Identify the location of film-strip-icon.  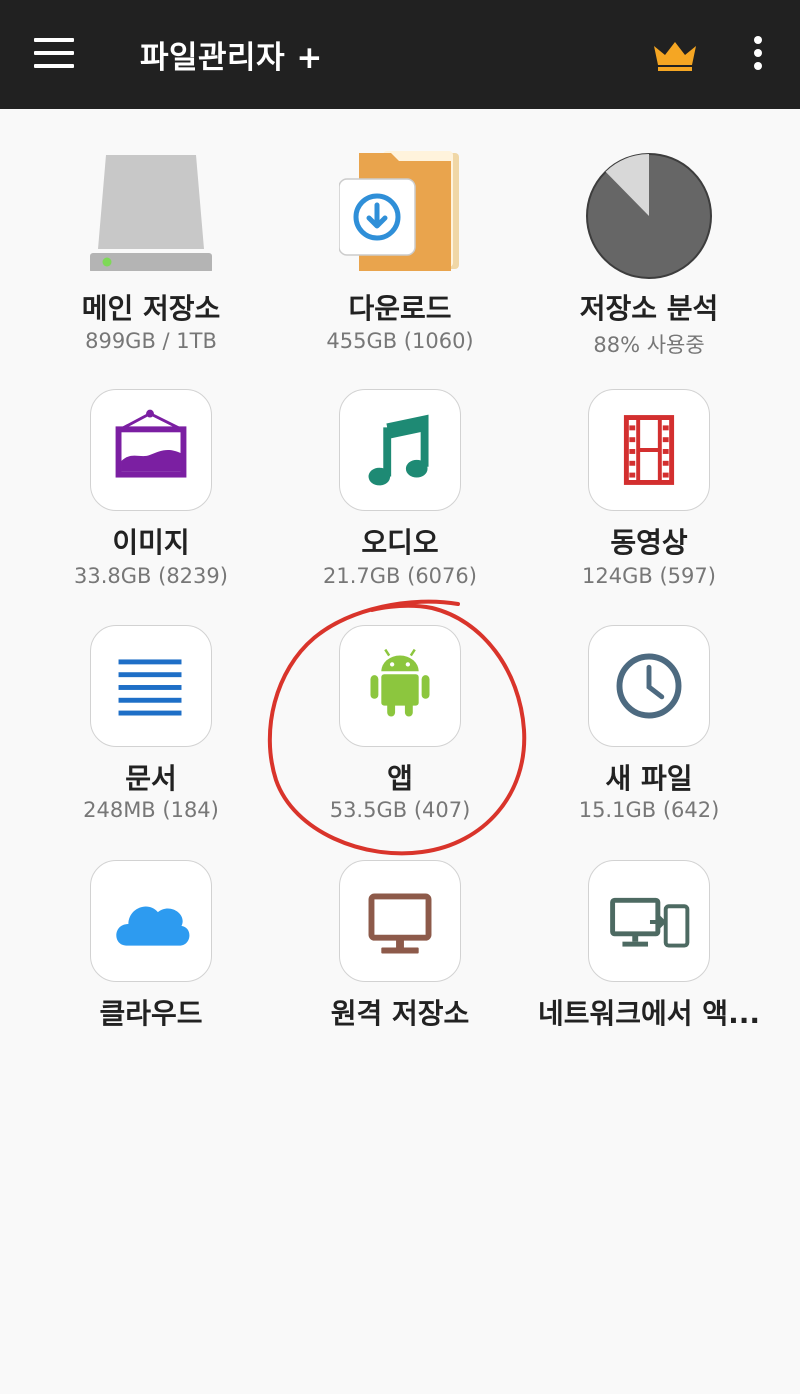
(649, 450).